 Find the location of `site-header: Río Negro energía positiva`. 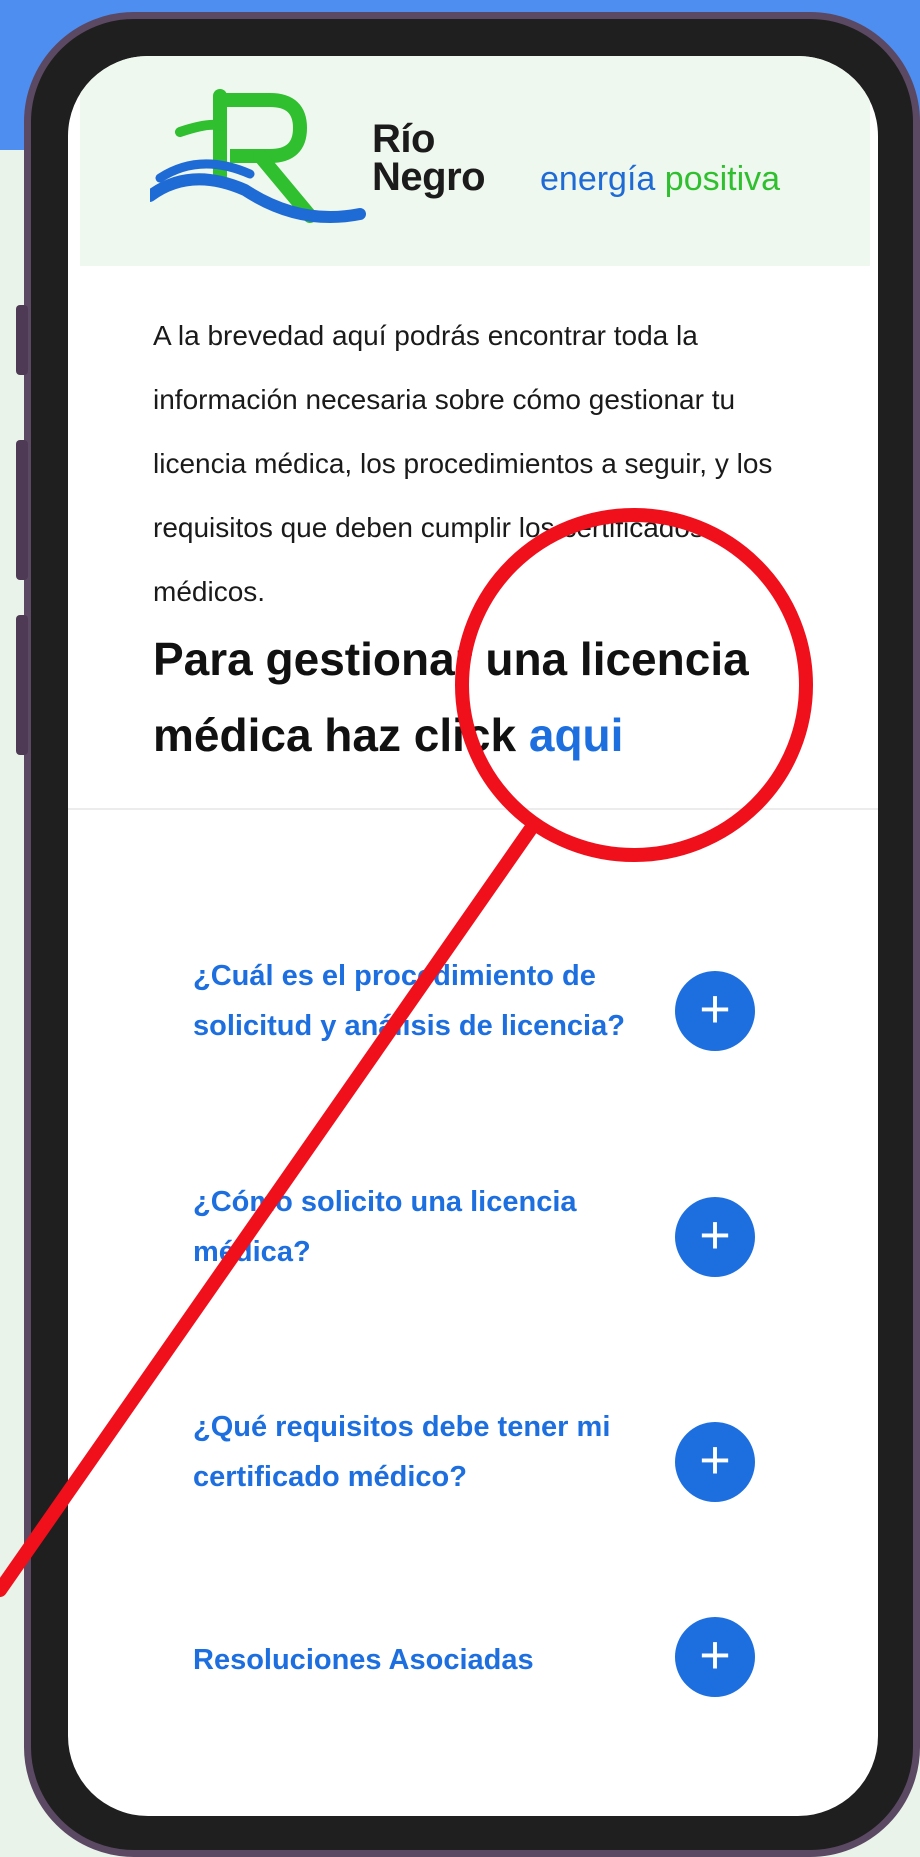

site-header: Río Negro energía positiva is located at coordinates (475, 161).